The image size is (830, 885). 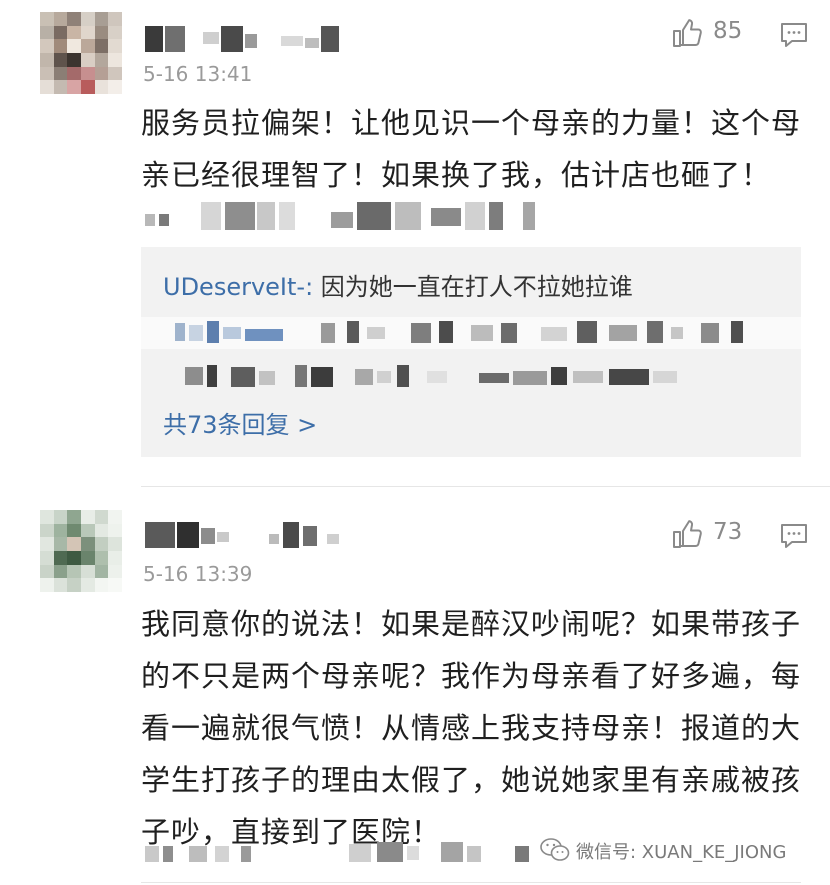 I want to click on wechat-icon, so click(x=555, y=849).